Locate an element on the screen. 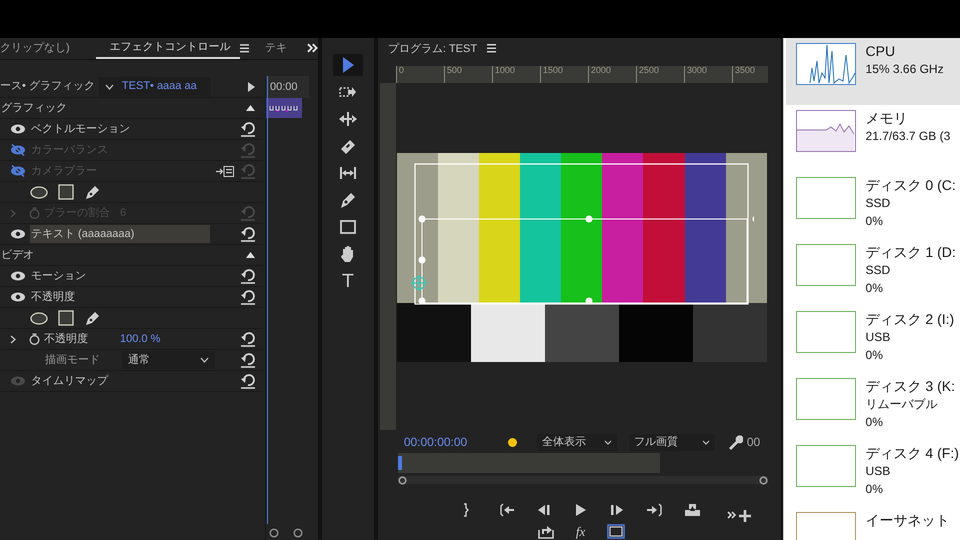 The image size is (960, 540). performance-name: ディスク 0 (C: is located at coordinates (911, 185).